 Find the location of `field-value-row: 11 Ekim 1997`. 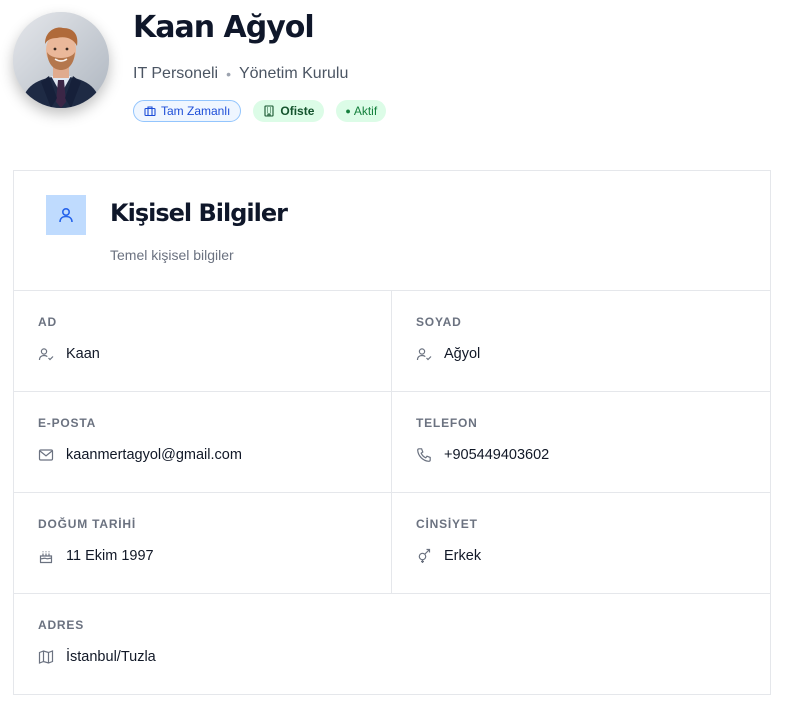

field-value-row: 11 Ekim 1997 is located at coordinates (96, 556).